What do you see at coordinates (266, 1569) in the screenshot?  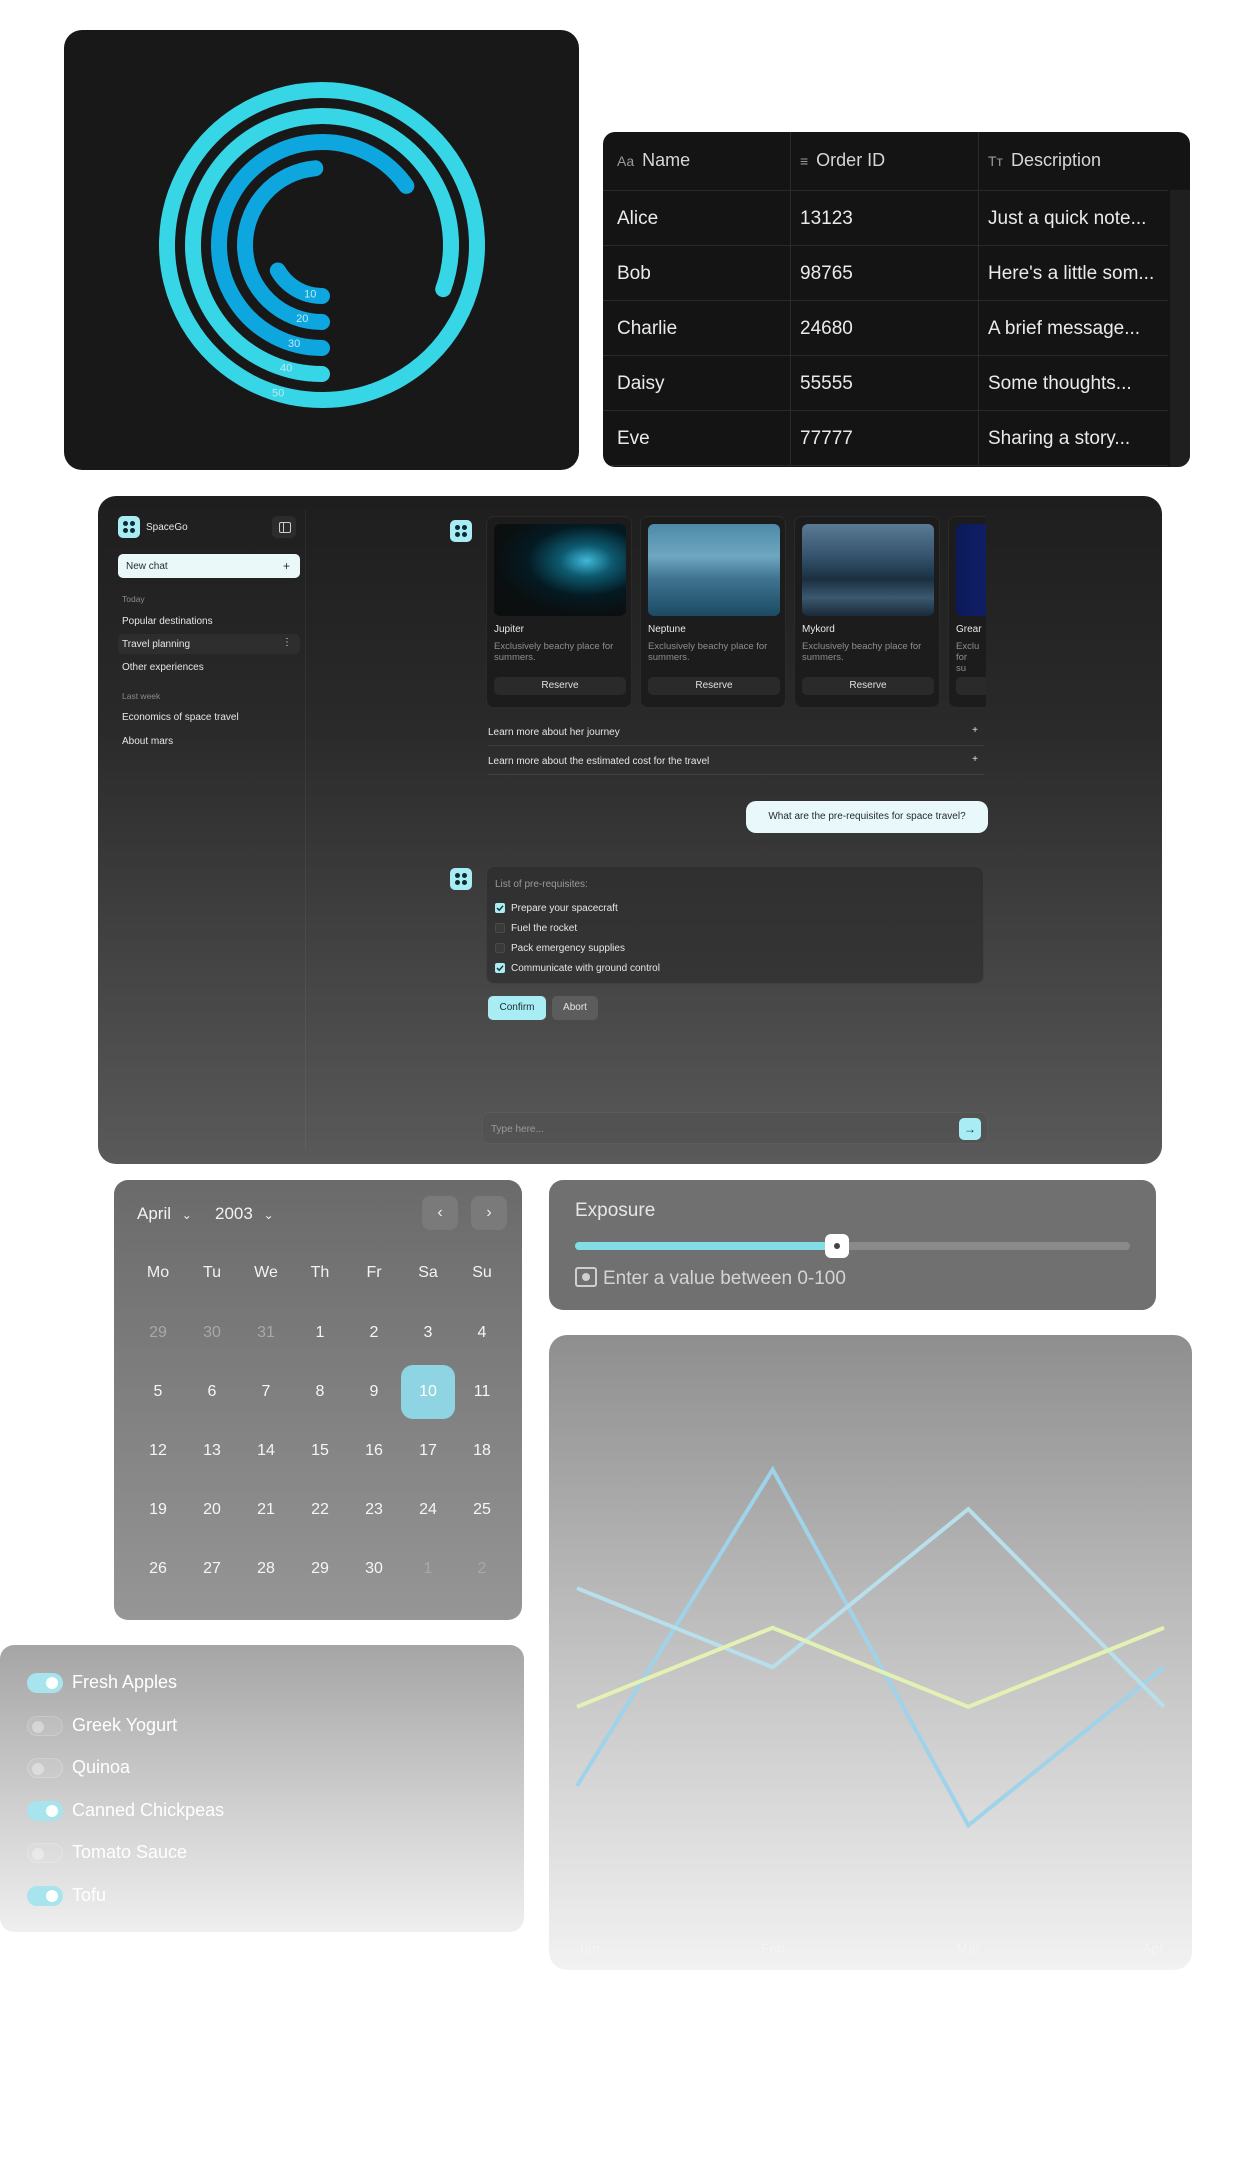 I see `calendar-day: 28` at bounding box center [266, 1569].